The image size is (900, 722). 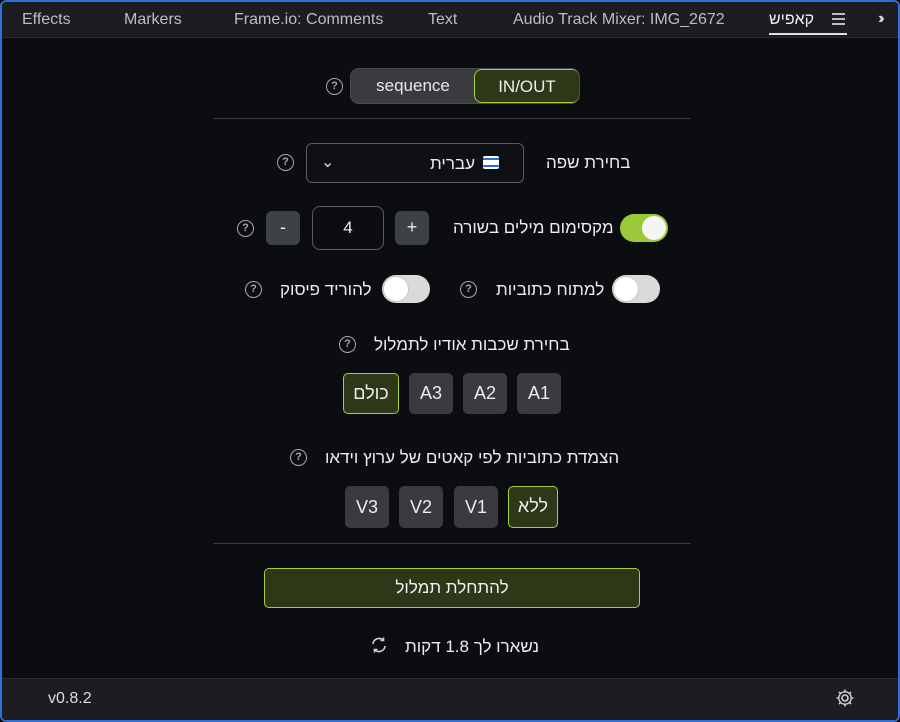 I want to click on menu-icon, so click(x=838, y=19).